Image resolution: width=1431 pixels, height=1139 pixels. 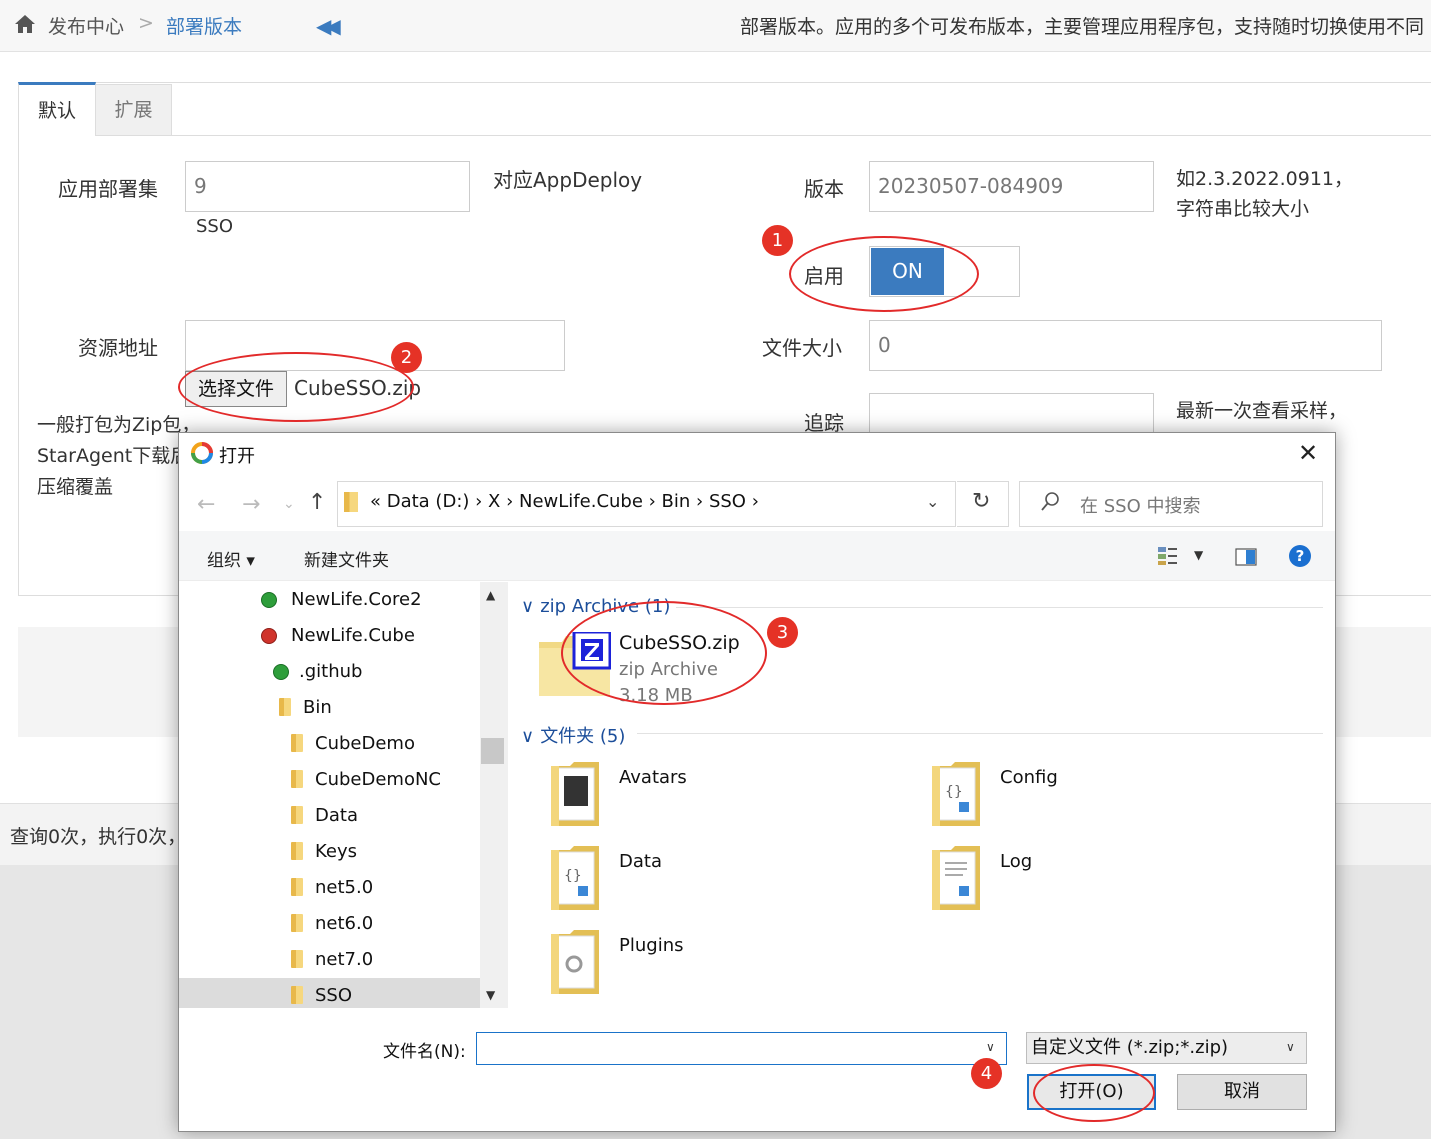 What do you see at coordinates (492, 751) in the screenshot?
I see `scroll-thumb` at bounding box center [492, 751].